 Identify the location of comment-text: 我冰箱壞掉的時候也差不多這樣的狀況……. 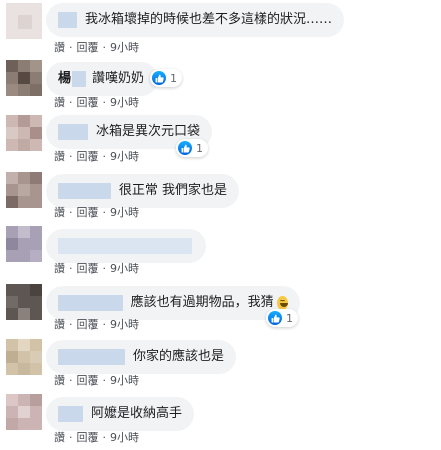
(208, 19).